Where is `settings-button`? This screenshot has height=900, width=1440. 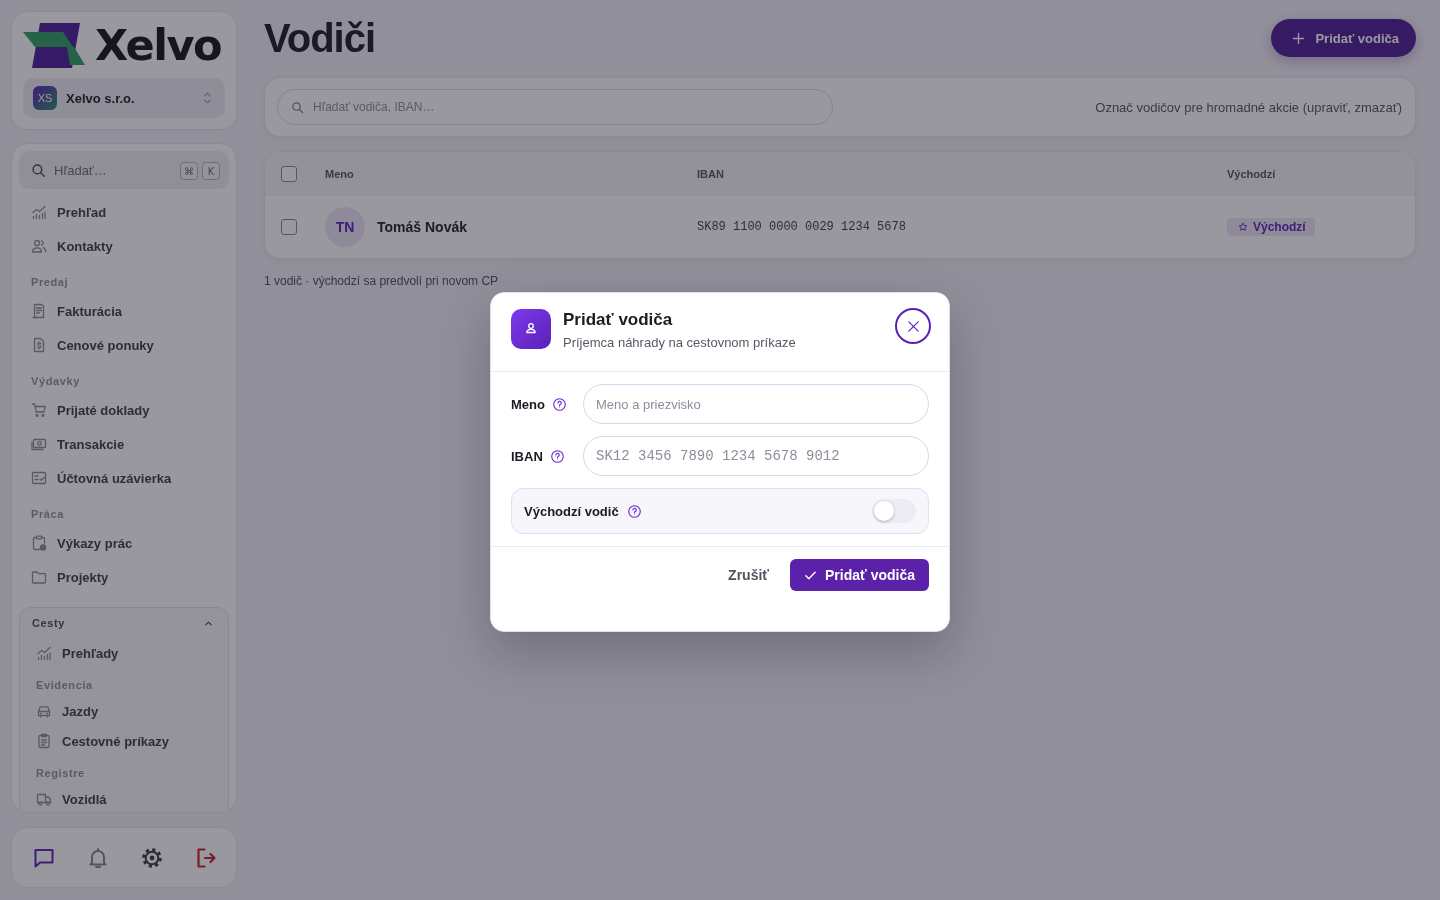 settings-button is located at coordinates (152, 857).